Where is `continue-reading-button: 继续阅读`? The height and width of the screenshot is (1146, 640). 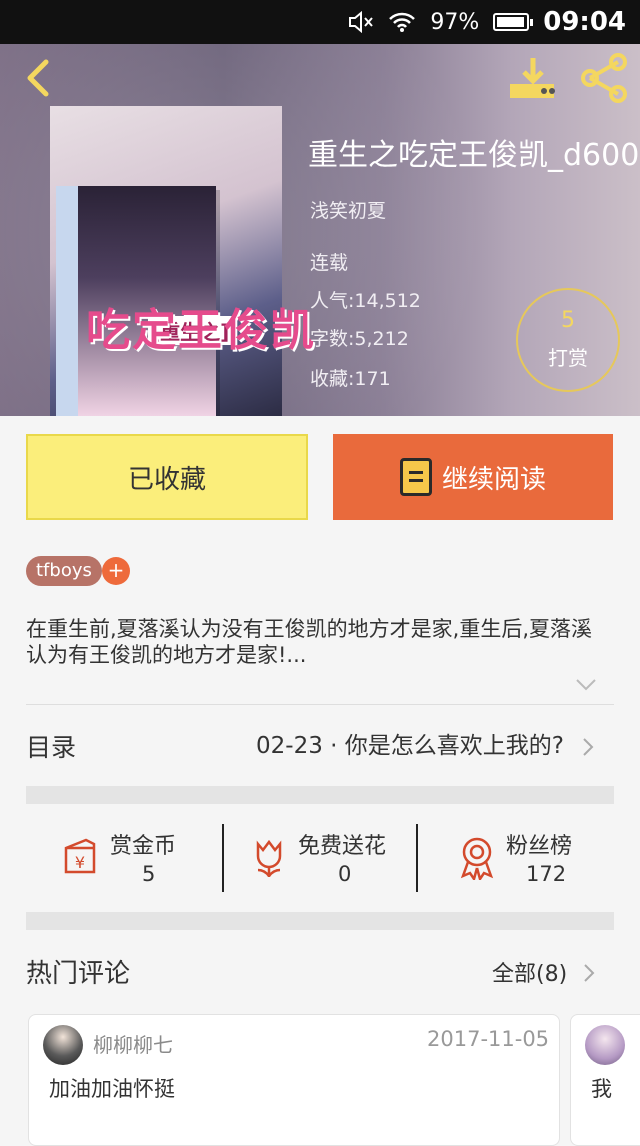
continue-reading-button: 继续阅读 is located at coordinates (473, 477).